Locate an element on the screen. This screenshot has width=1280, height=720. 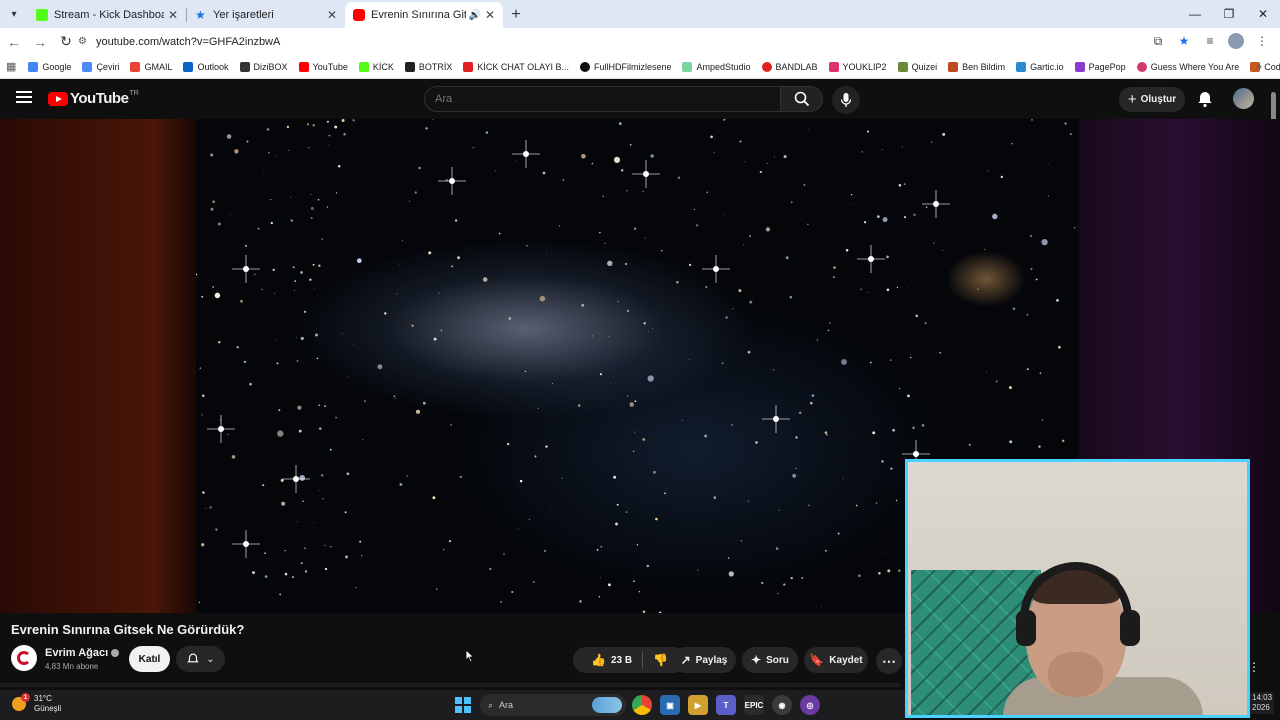
thumbs-down-icon: 👎 is located at coordinates (661, 660).